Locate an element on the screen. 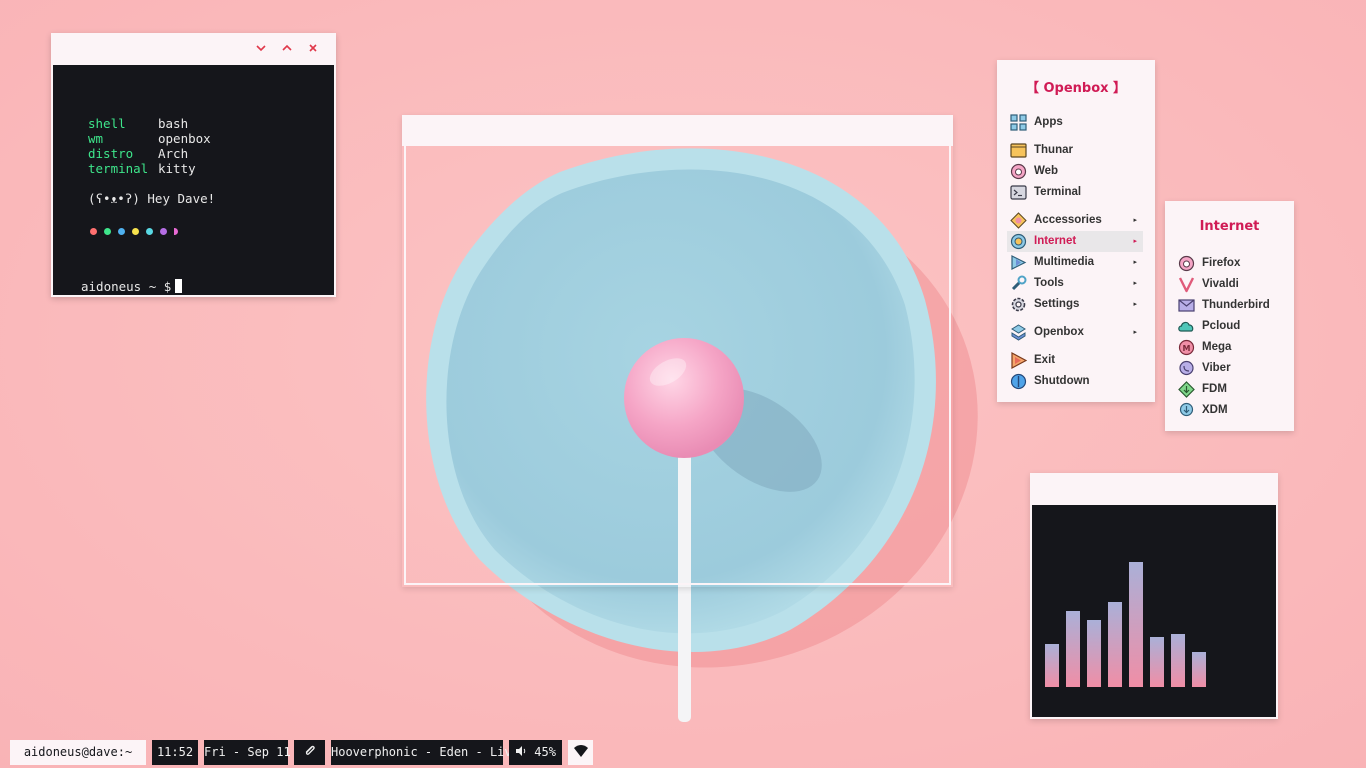  fetch-row: distro Arch is located at coordinates (138, 153).